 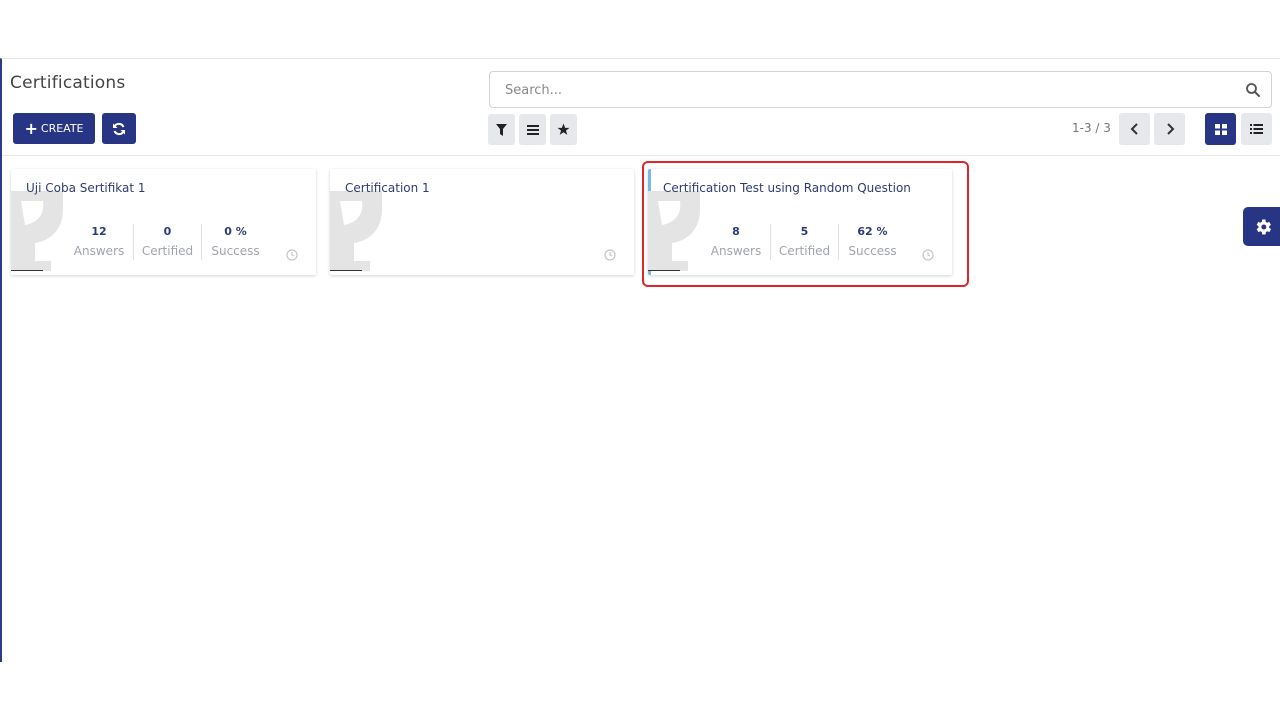 I want to click on pager-value: 1-3 / 3, so click(x=1091, y=128).